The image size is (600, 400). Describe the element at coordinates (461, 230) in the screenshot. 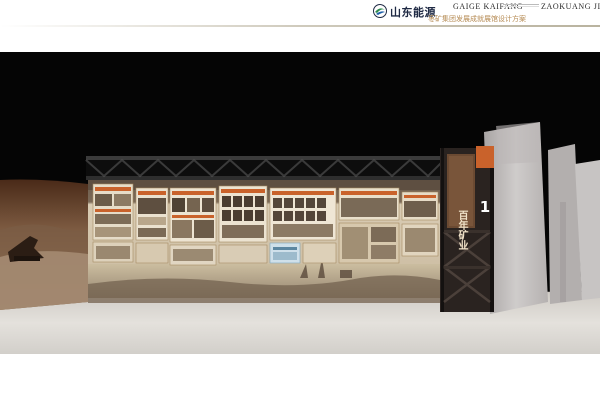

I see `tower-title: 百年矿业` at that location.